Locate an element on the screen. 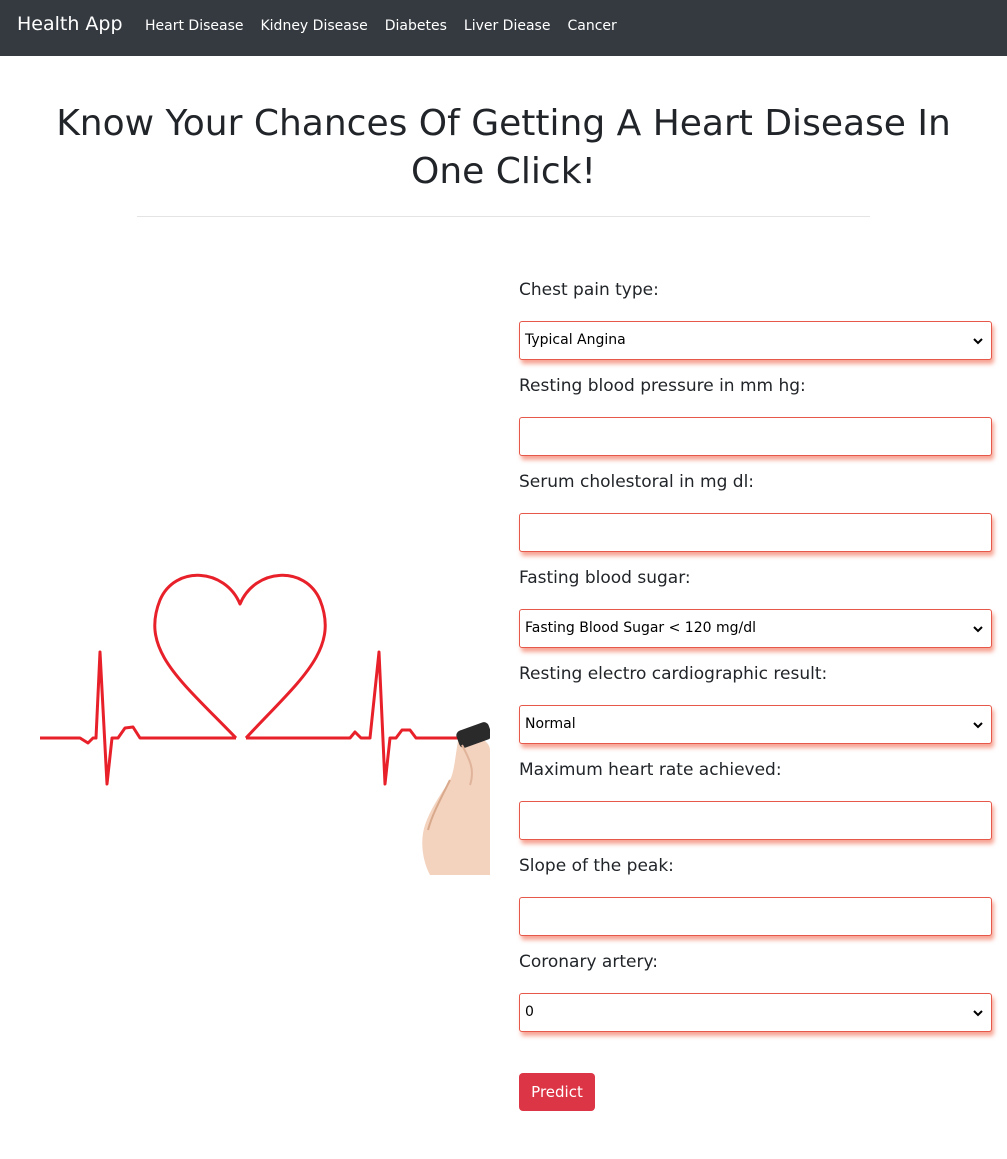  cholesterol-label: Serum cholestoral in mg dl: is located at coordinates (637, 482).